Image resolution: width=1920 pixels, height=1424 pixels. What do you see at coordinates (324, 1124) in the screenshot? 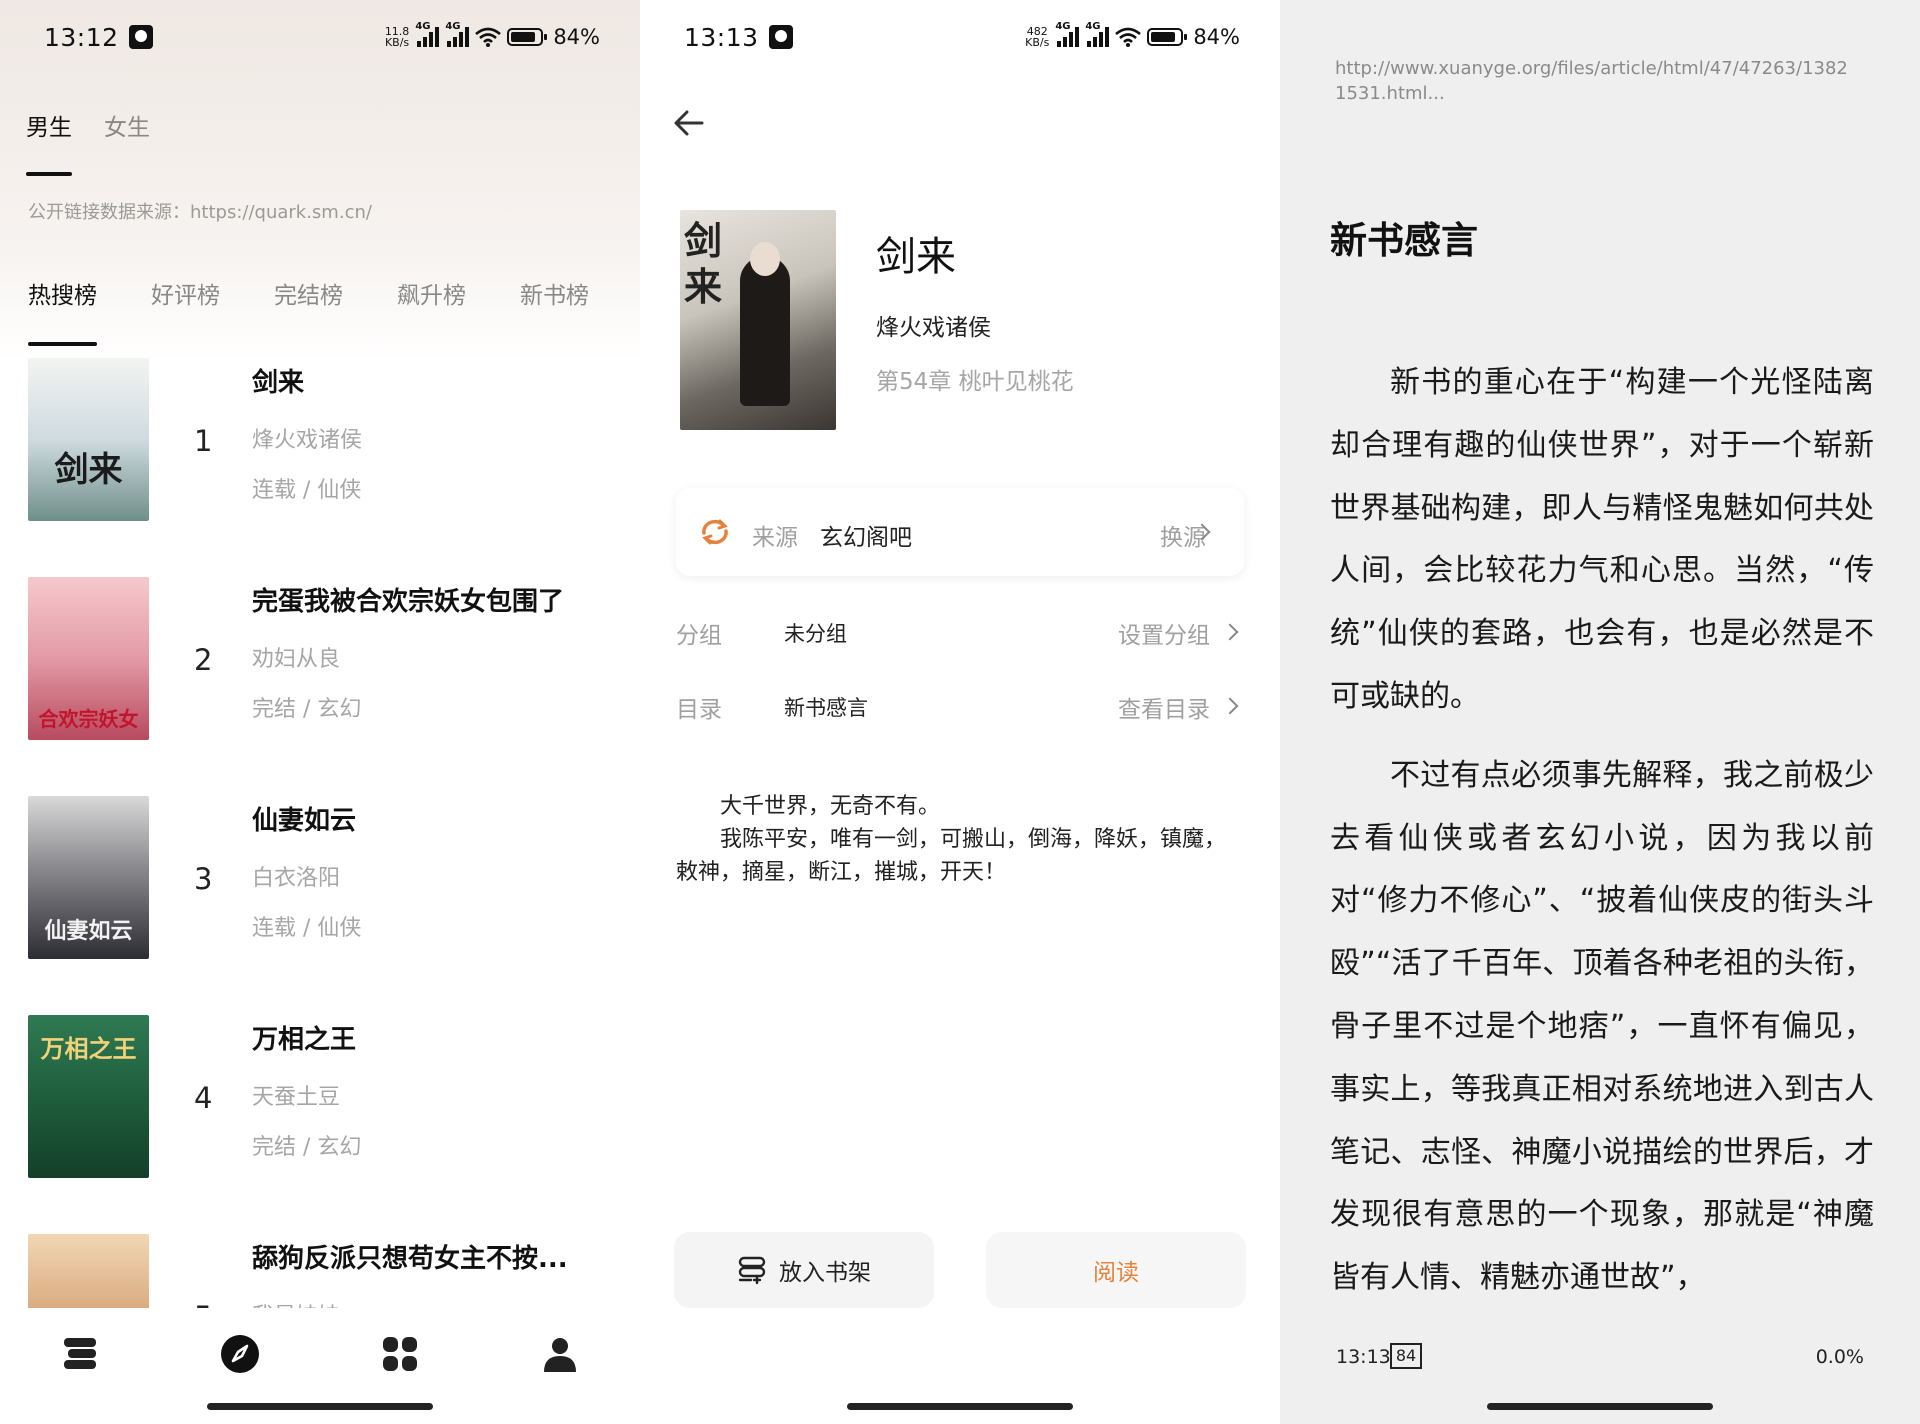
I see `list-item: 万相之王 4 万相之王 天蚕土豆 完结 / 玄幻` at bounding box center [324, 1124].